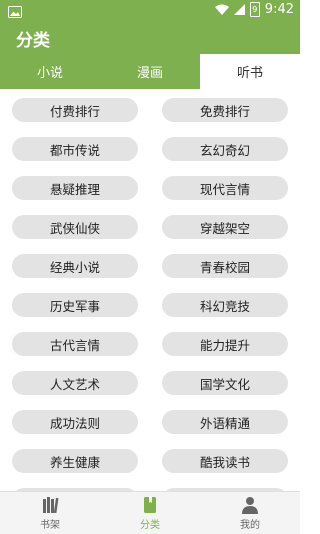 The width and height of the screenshot is (320, 534). Describe the element at coordinates (75, 461) in the screenshot. I see `category-button: 养生健康` at that location.